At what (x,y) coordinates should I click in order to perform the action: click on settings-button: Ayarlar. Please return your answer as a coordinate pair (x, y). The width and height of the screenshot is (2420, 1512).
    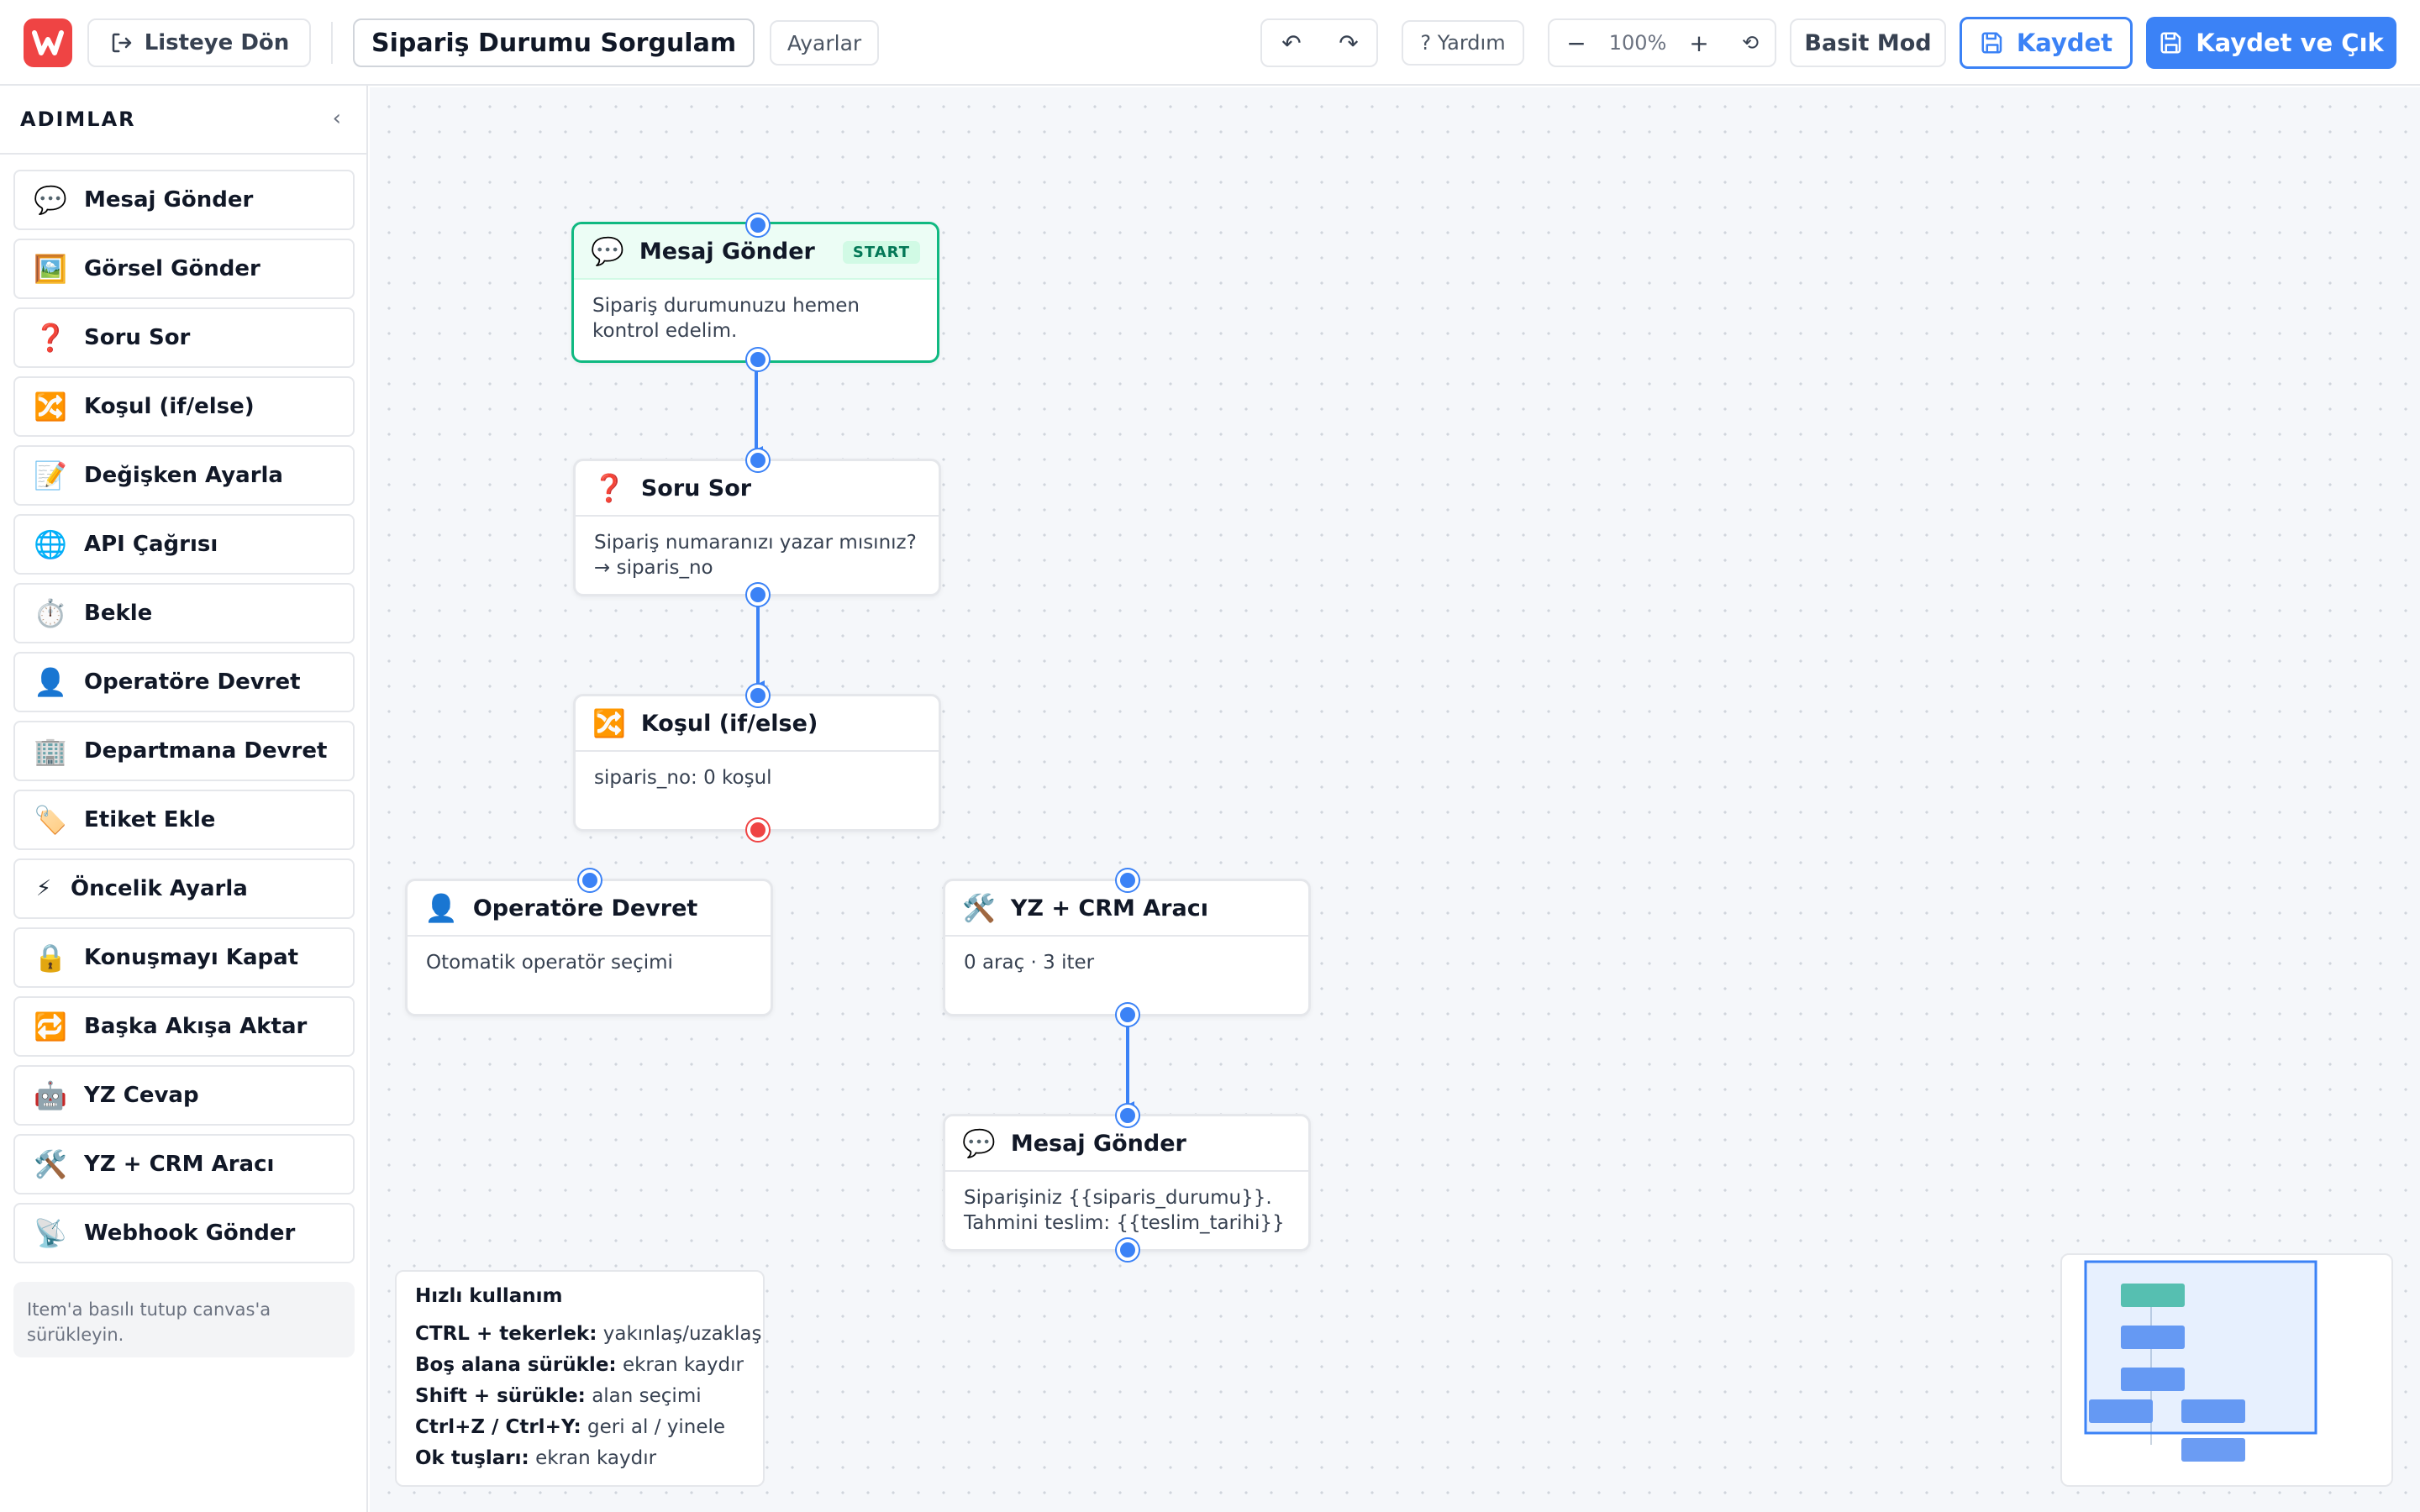
    Looking at the image, I should click on (825, 43).